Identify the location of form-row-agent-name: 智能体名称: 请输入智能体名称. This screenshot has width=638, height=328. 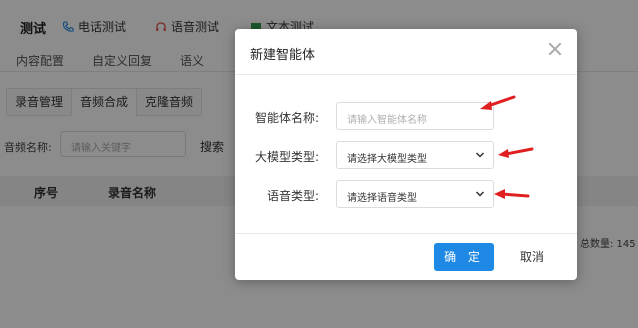
(406, 116).